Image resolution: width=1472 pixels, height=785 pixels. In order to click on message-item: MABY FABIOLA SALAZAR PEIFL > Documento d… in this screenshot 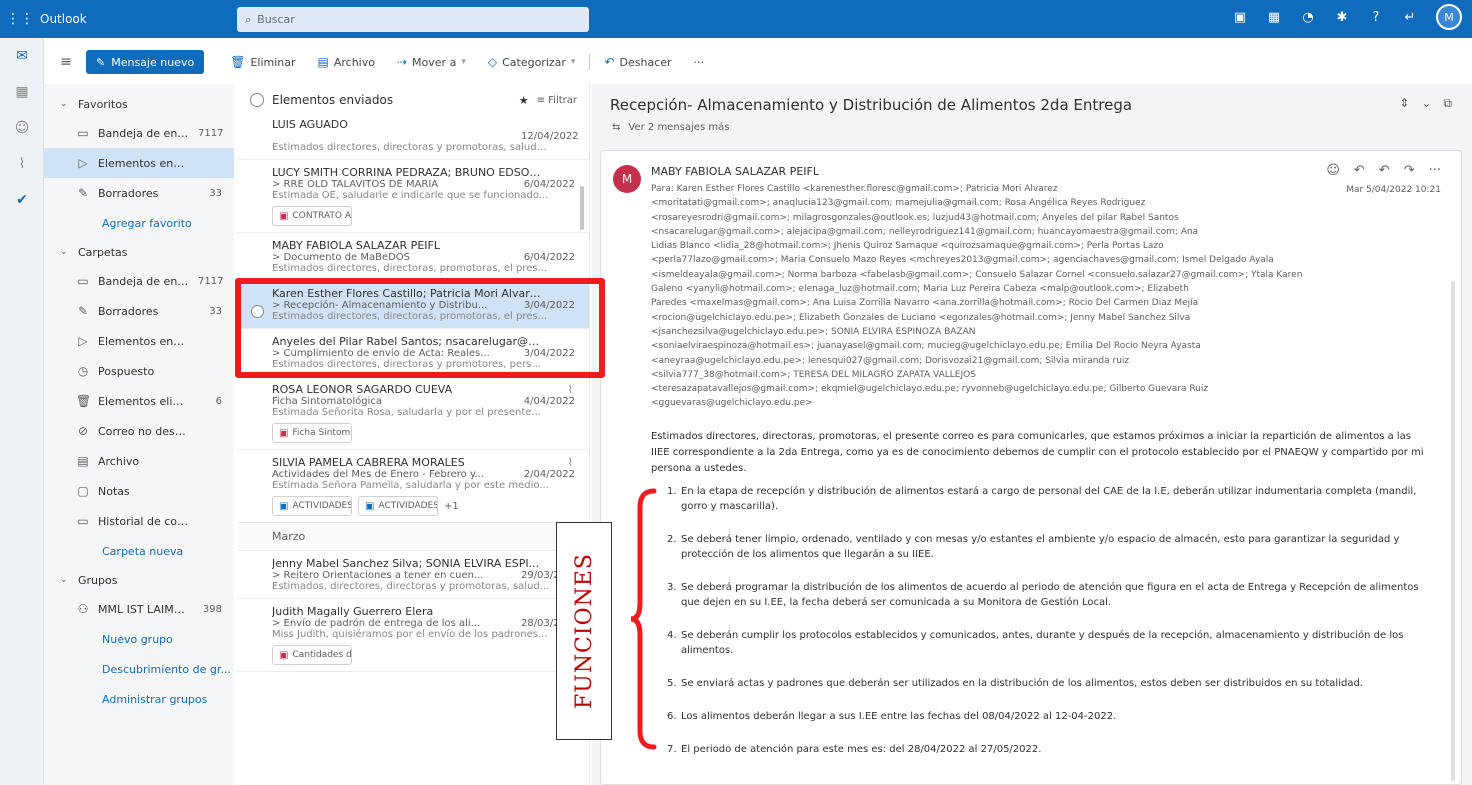, I will do `click(413, 257)`.